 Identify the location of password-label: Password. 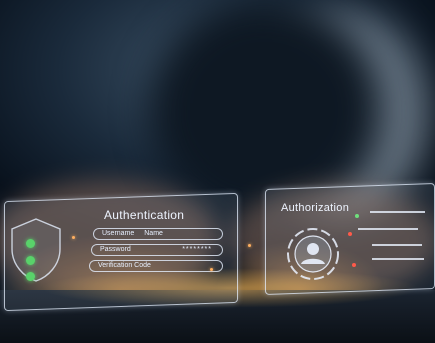
(115, 249).